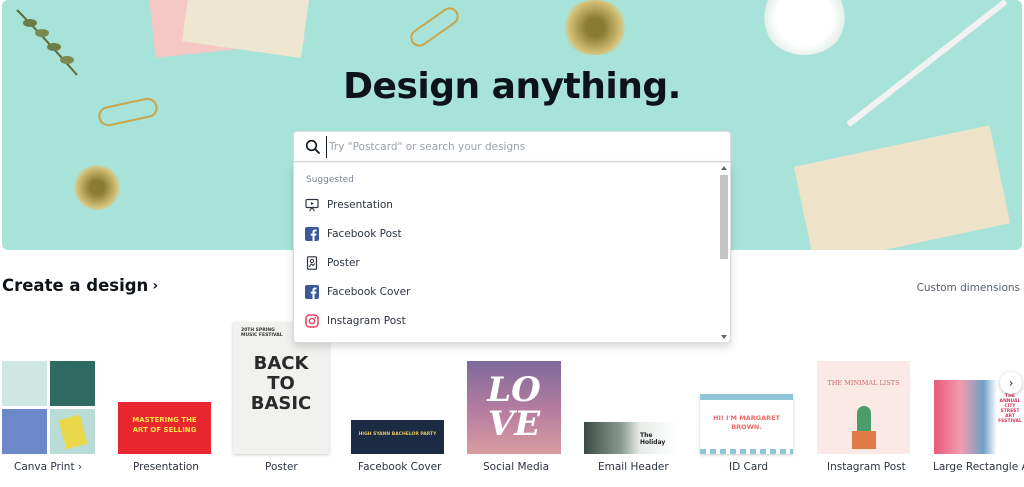 The image size is (1024, 487). What do you see at coordinates (748, 467) in the screenshot?
I see `card-label-id-card: ID Card` at bounding box center [748, 467].